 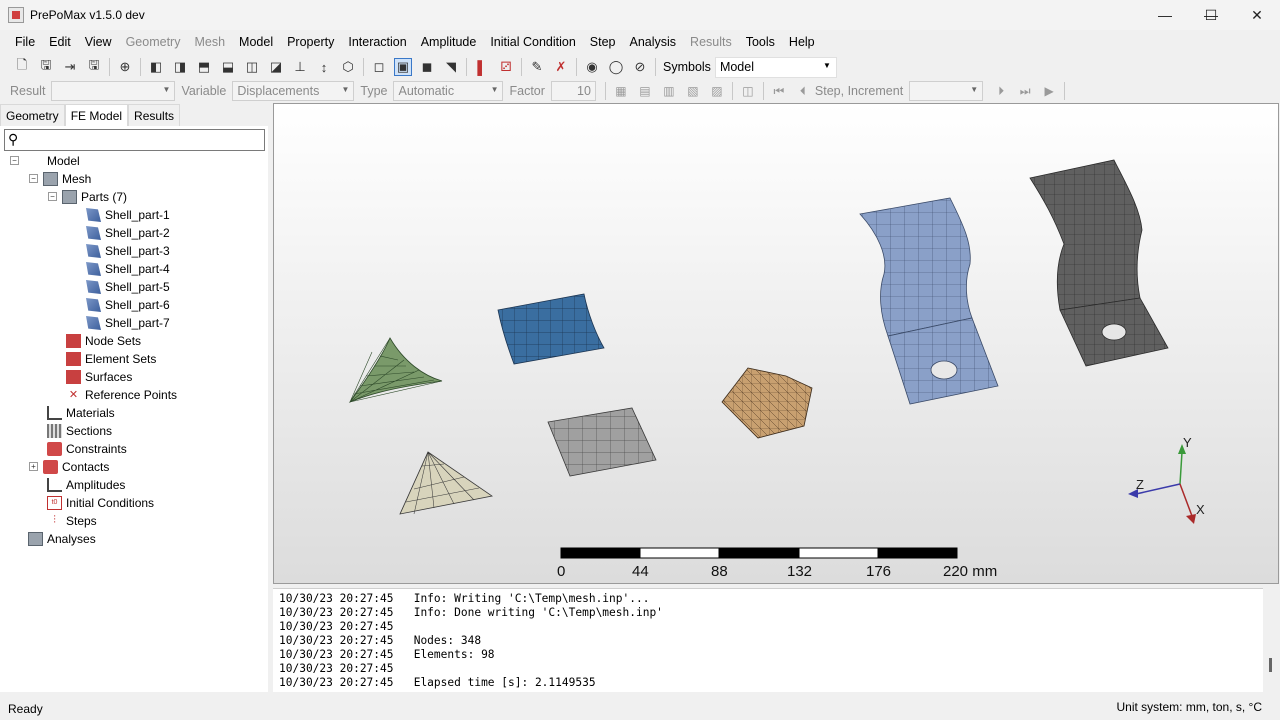 What do you see at coordinates (645, 91) in the screenshot?
I see `deformed-icon: ▤` at bounding box center [645, 91].